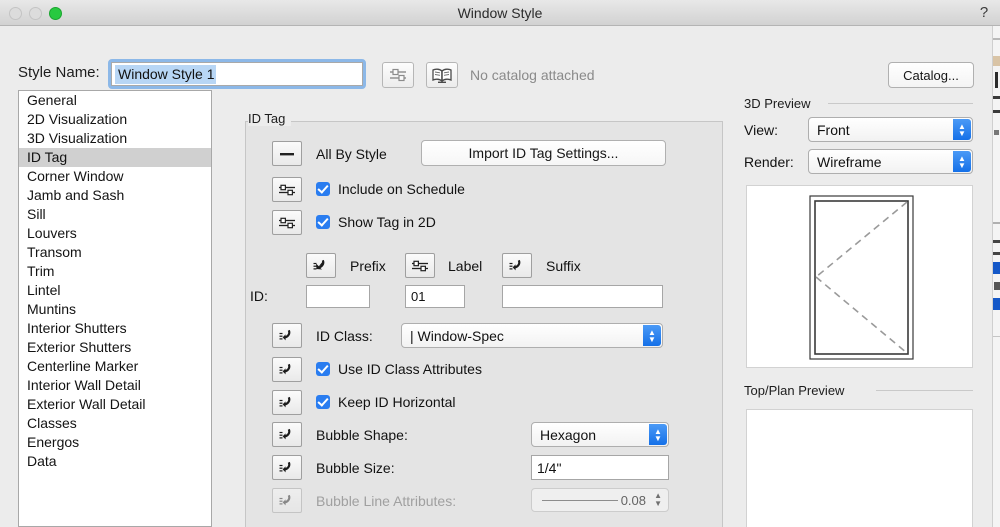 Image resolution: width=1000 pixels, height=527 pixels. I want to click on sidebar-item-data: Data, so click(115, 461).